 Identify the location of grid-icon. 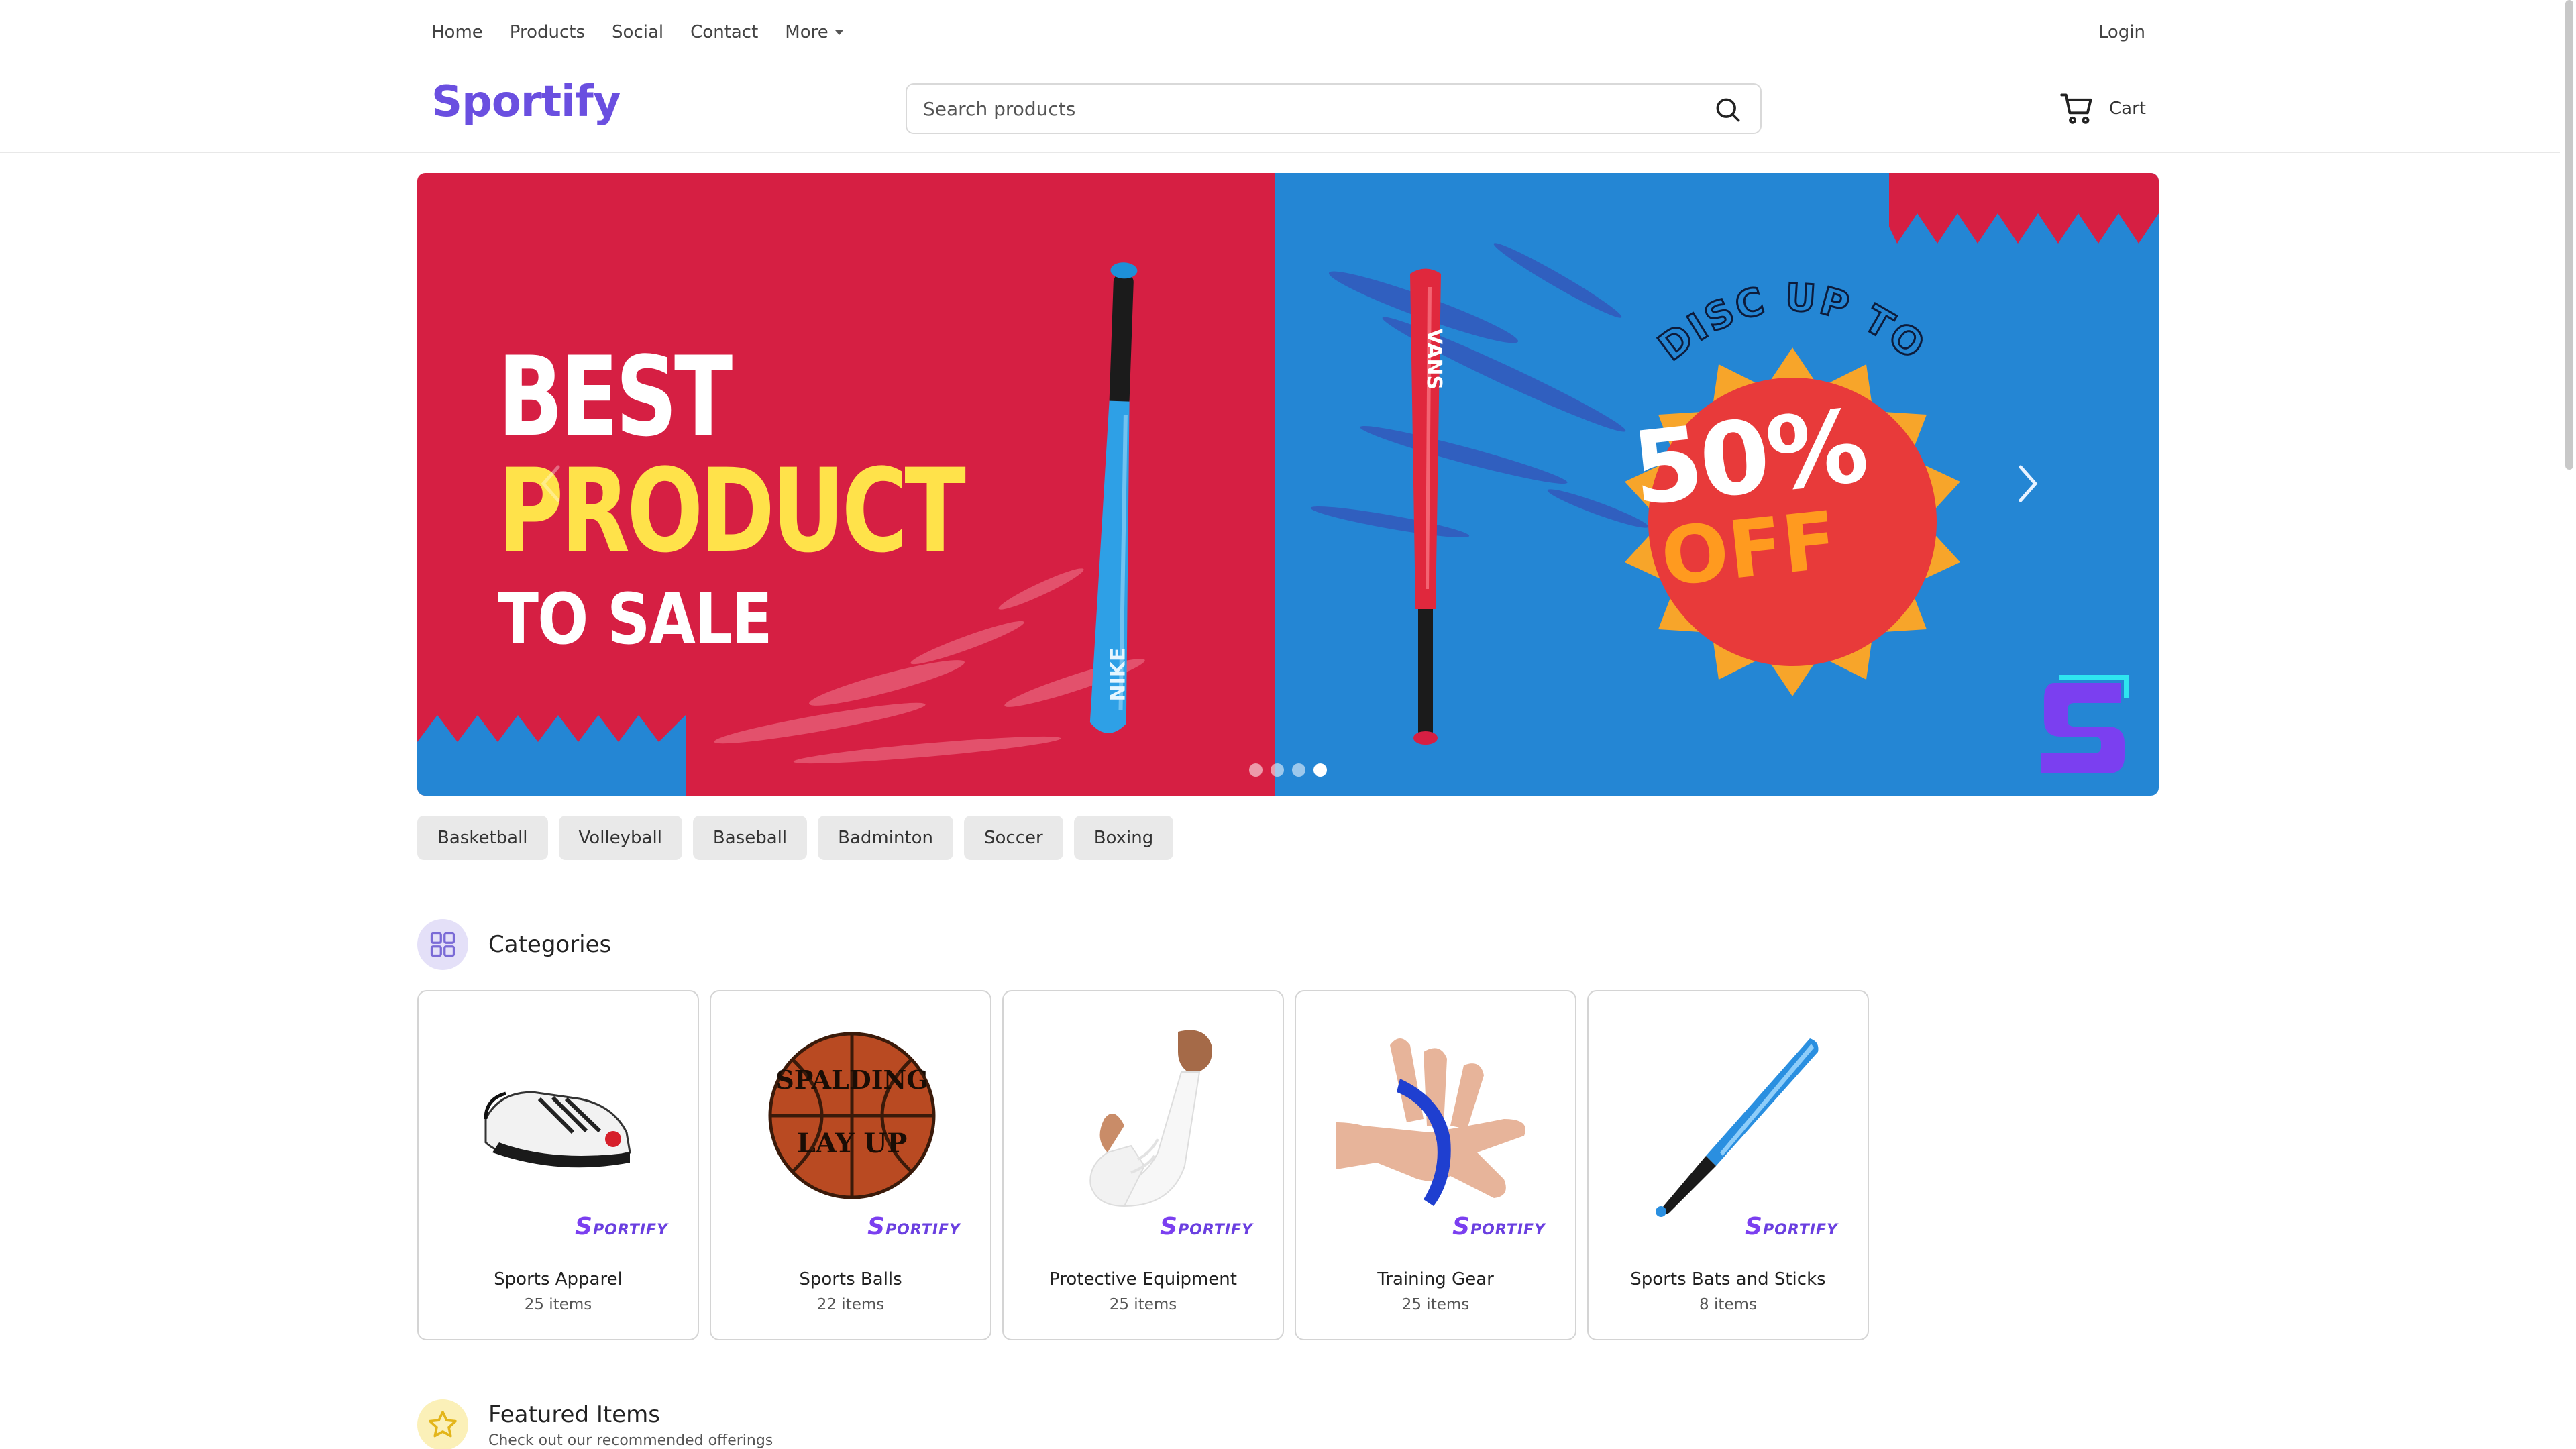
(442, 944).